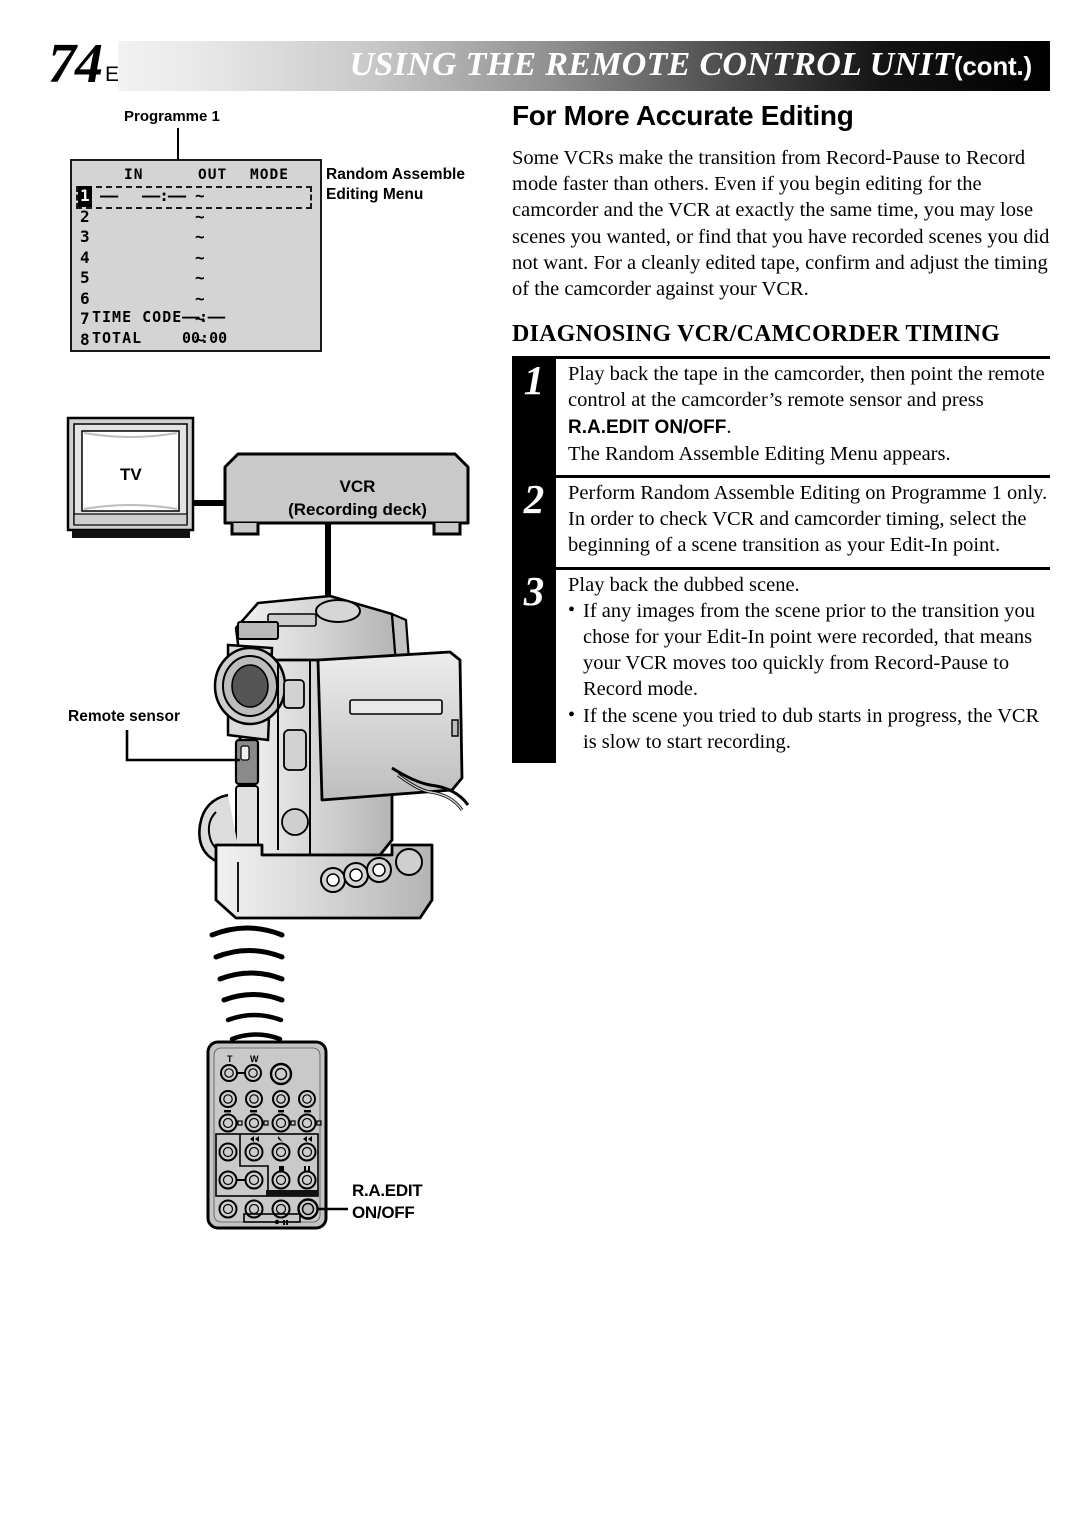 Image resolution: width=1080 pixels, height=1533 pixels. I want to click on ir-signal-arcs, so click(247, 983).